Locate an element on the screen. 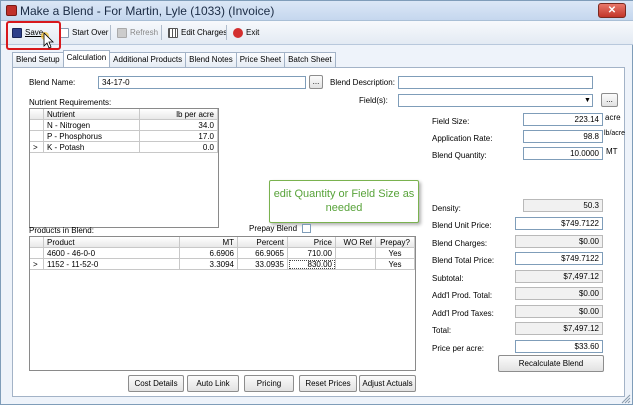 Image resolution: width=633 pixels, height=405 pixels. price-per-acre-input: $33.60 is located at coordinates (559, 346).